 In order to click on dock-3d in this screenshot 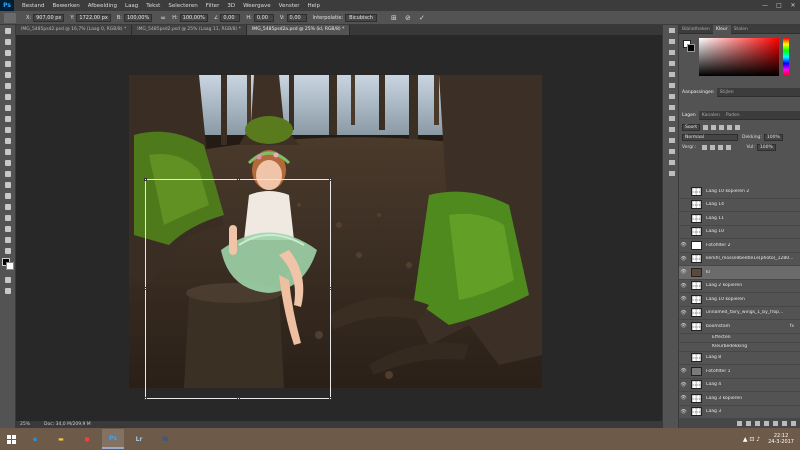, I will do `click(671, 162)`.